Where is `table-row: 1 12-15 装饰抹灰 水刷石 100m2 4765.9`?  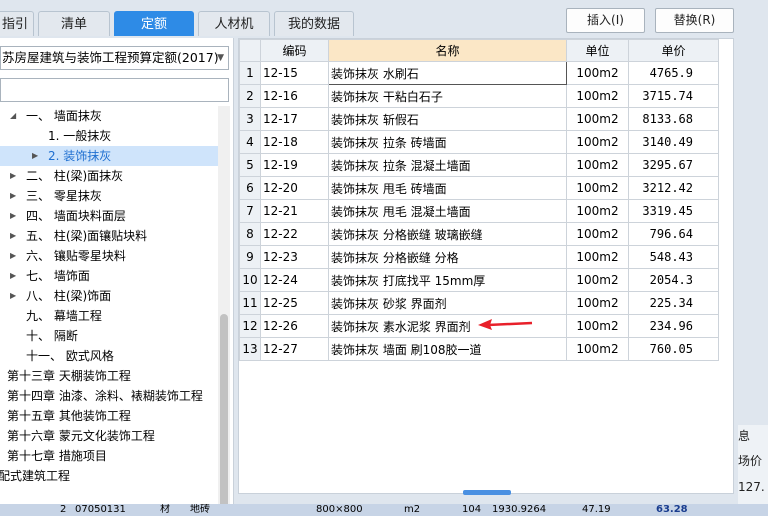 table-row: 1 12-15 装饰抹灰 水刷石 100m2 4765.9 is located at coordinates (479, 73).